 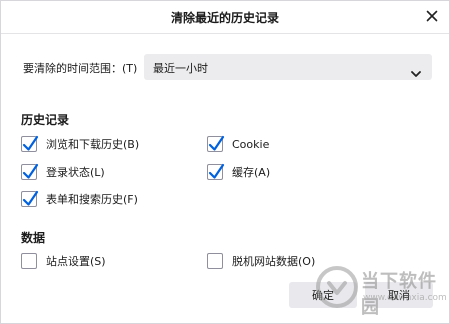 What do you see at coordinates (75, 172) in the screenshot?
I see `checkbox-label: 登录状态(L)` at bounding box center [75, 172].